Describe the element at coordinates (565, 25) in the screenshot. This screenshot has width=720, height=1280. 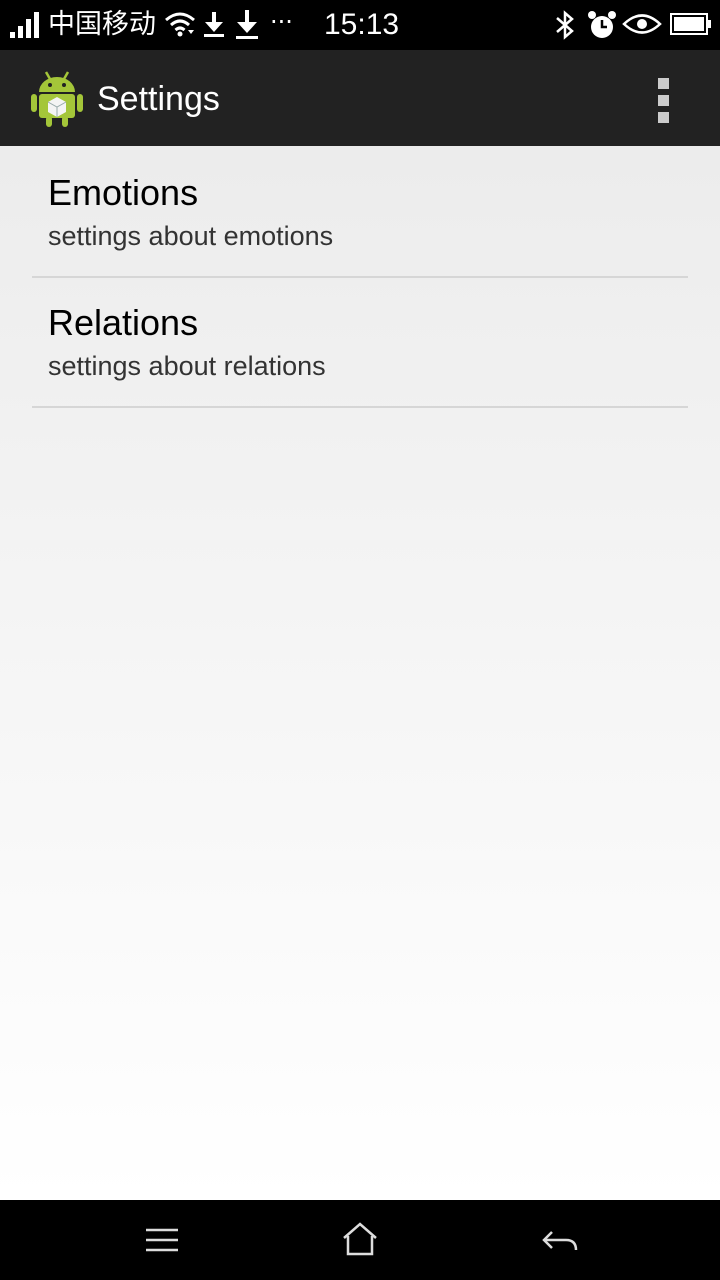
I see `bluetooth-icon` at that location.